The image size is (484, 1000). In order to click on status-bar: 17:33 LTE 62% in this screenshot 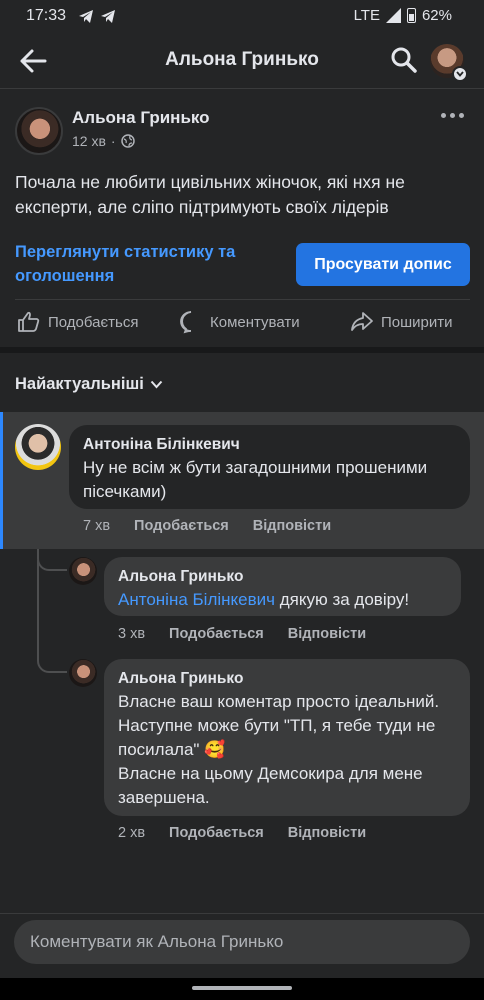, I will do `click(242, 17)`.